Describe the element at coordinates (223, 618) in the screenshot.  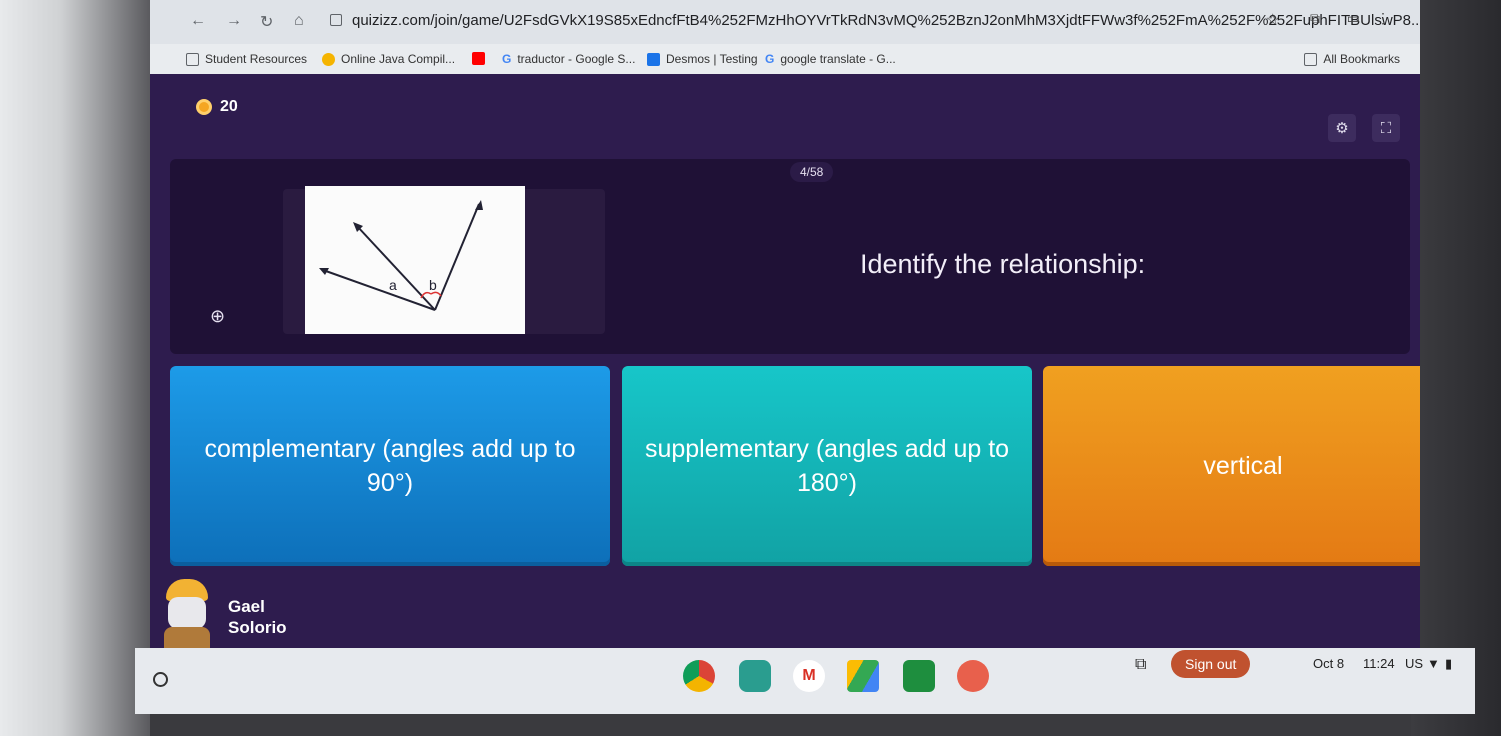
I see `player-card: Gael Solorio` at that location.